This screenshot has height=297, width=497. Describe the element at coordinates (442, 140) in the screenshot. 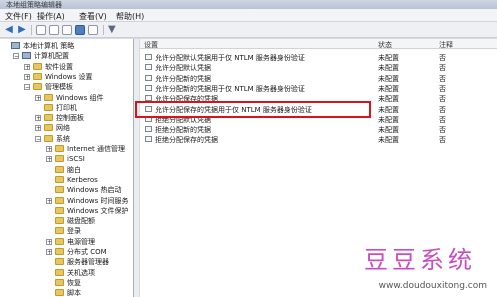

I see `setting-comment: 否` at that location.